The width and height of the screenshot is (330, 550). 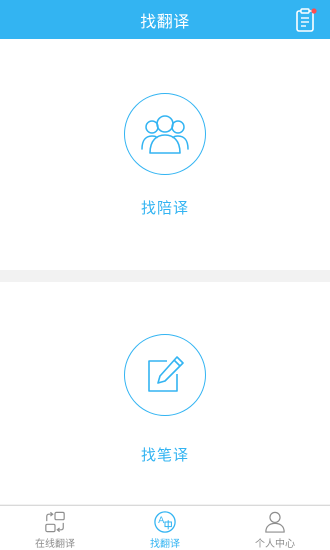 I want to click on a-zh-translate-icon: A, so click(x=165, y=522).